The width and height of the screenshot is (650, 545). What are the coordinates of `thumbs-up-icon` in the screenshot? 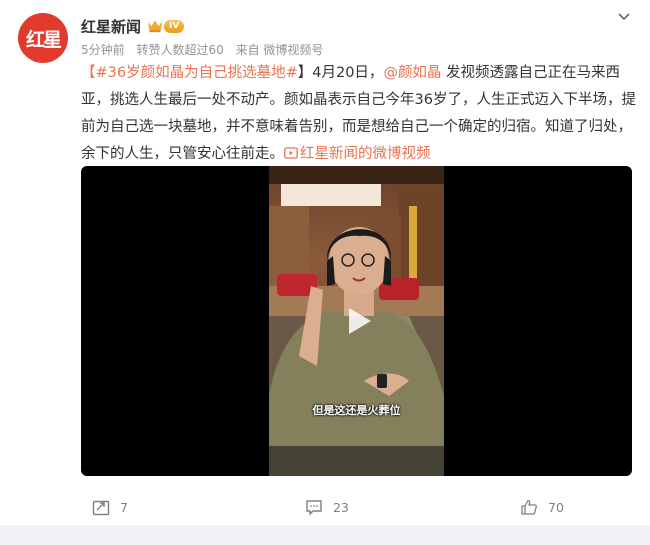 It's located at (529, 507).